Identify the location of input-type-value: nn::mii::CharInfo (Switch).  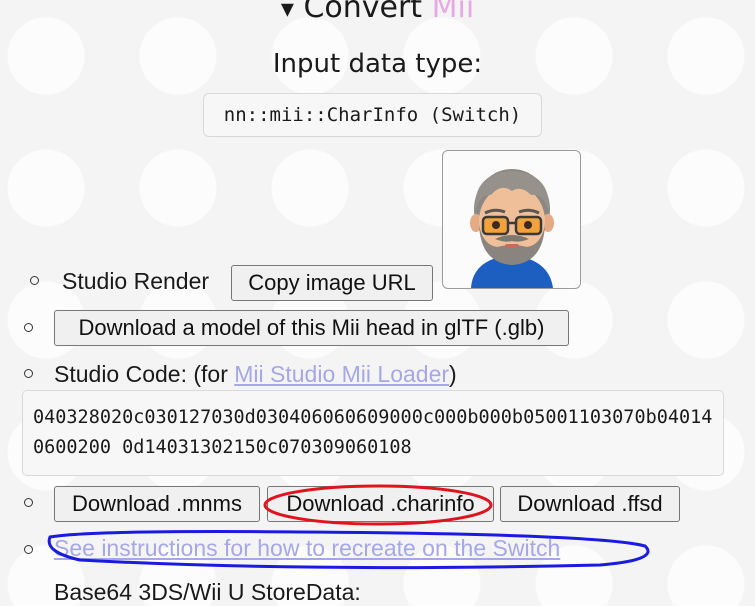
(372, 115).